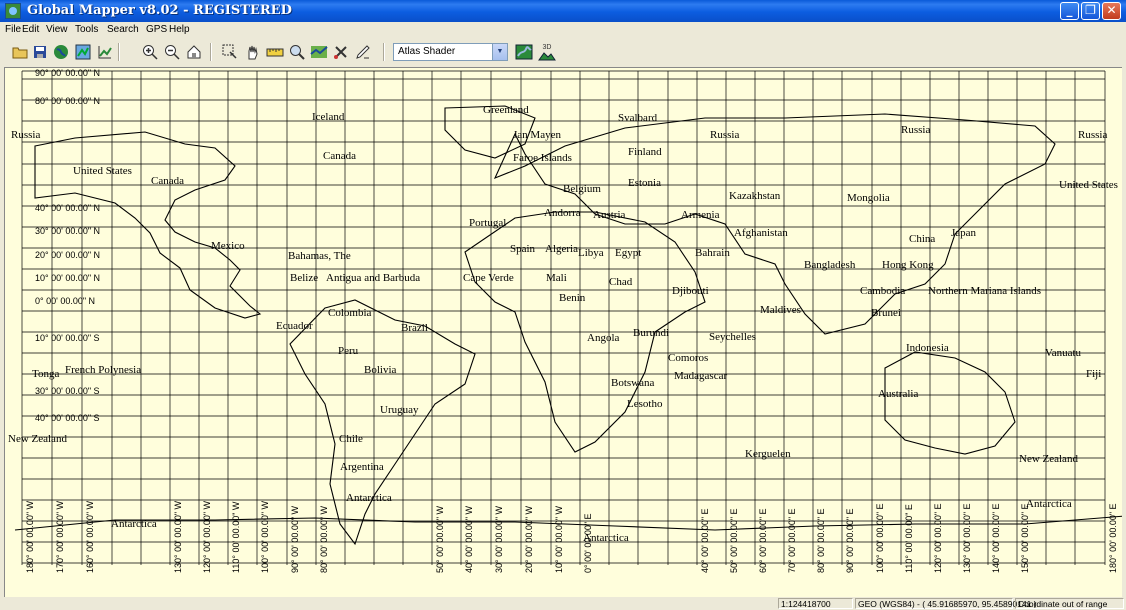 The width and height of the screenshot is (1126, 610). What do you see at coordinates (297, 52) in the screenshot?
I see `info-icon` at bounding box center [297, 52].